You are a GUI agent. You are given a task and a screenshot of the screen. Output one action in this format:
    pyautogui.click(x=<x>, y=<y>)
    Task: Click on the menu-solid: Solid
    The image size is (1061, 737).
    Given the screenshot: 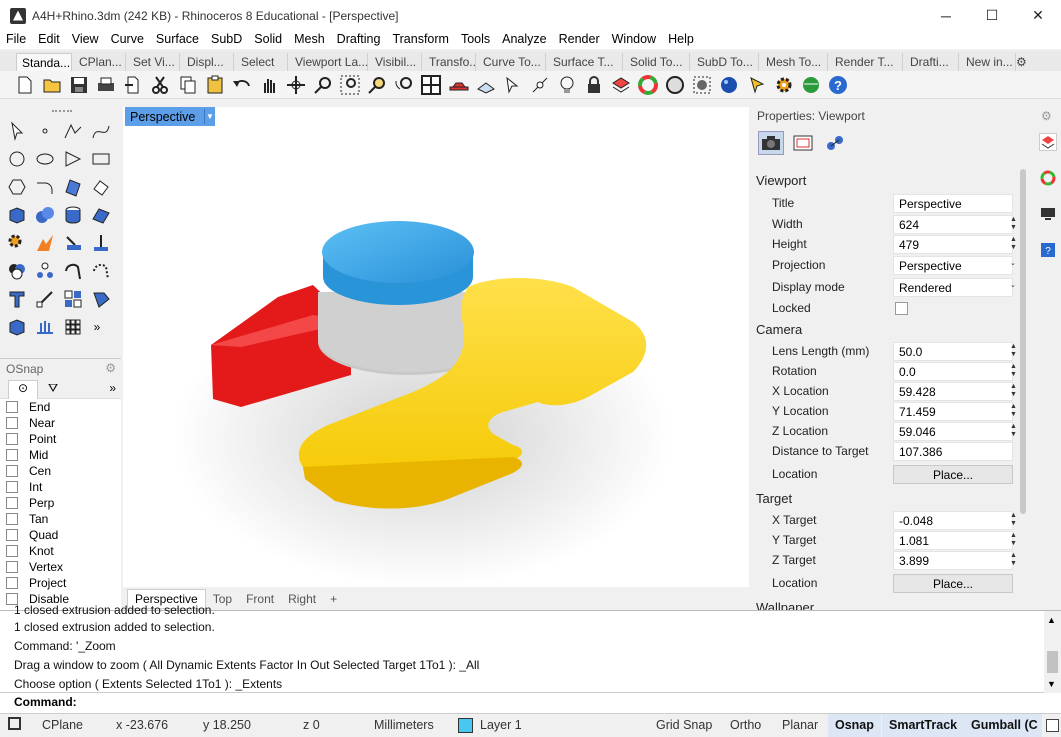 What is the action you would take?
    pyautogui.click(x=268, y=39)
    